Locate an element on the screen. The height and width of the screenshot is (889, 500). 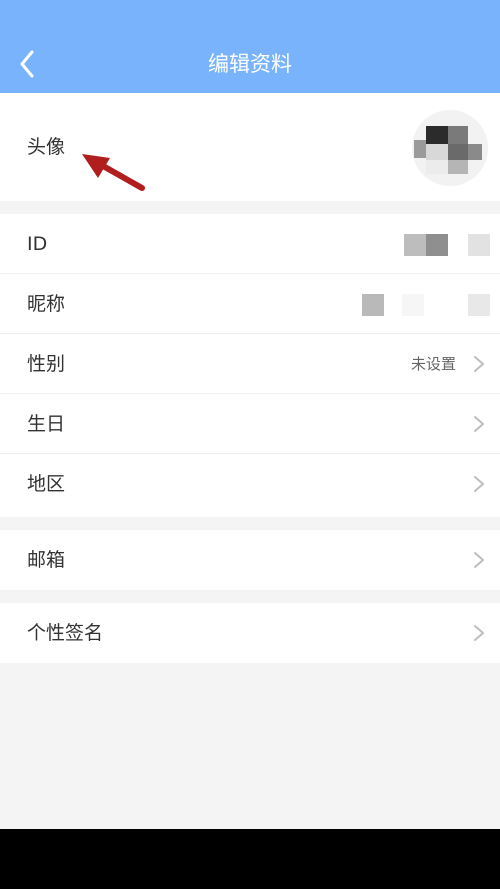
page-title: 编辑资料 is located at coordinates (250, 64).